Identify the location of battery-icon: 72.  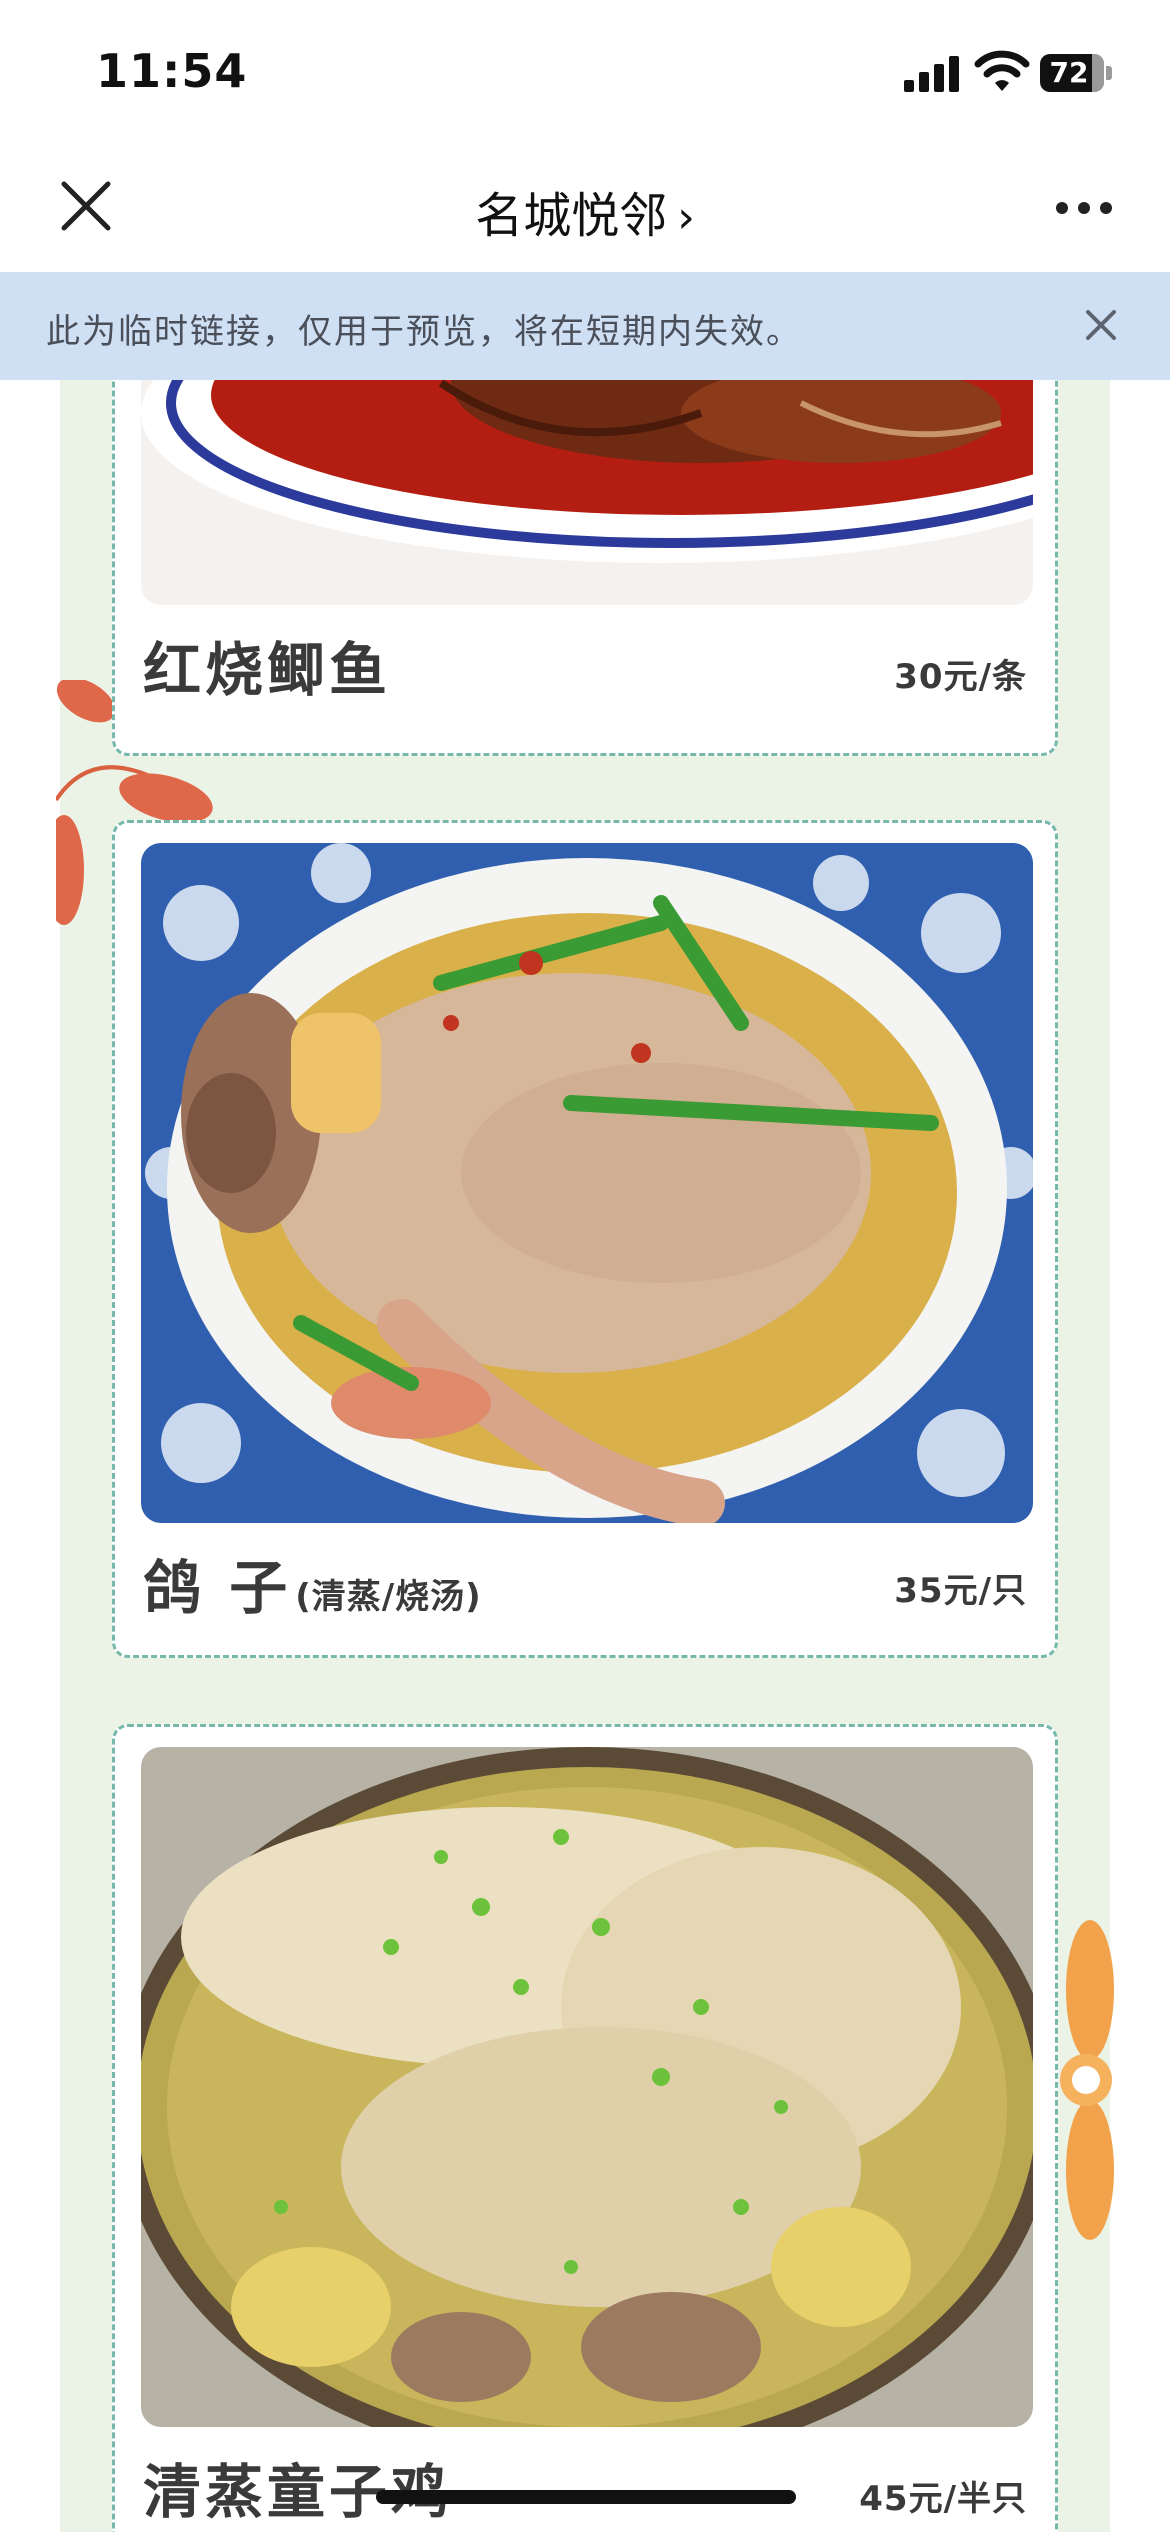
(1076, 73).